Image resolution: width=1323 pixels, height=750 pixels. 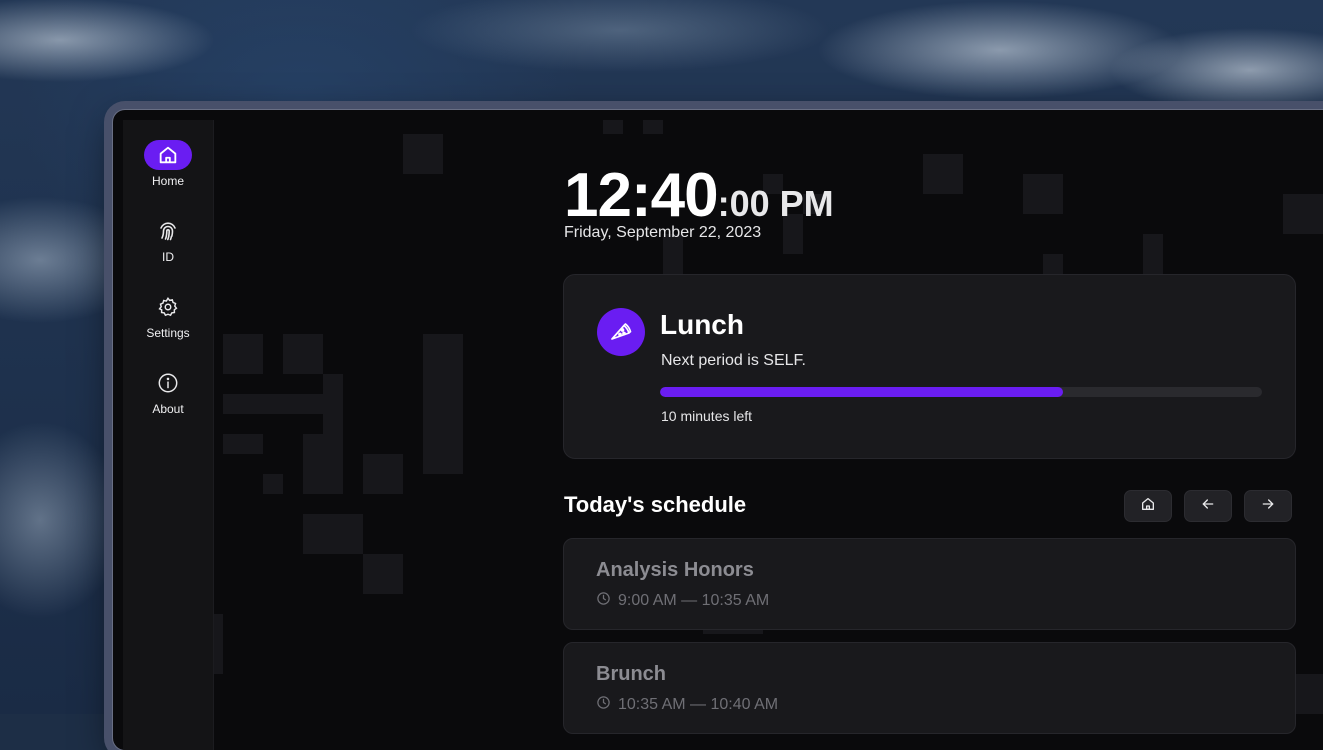 I want to click on schedule-today-button, so click(x=1148, y=506).